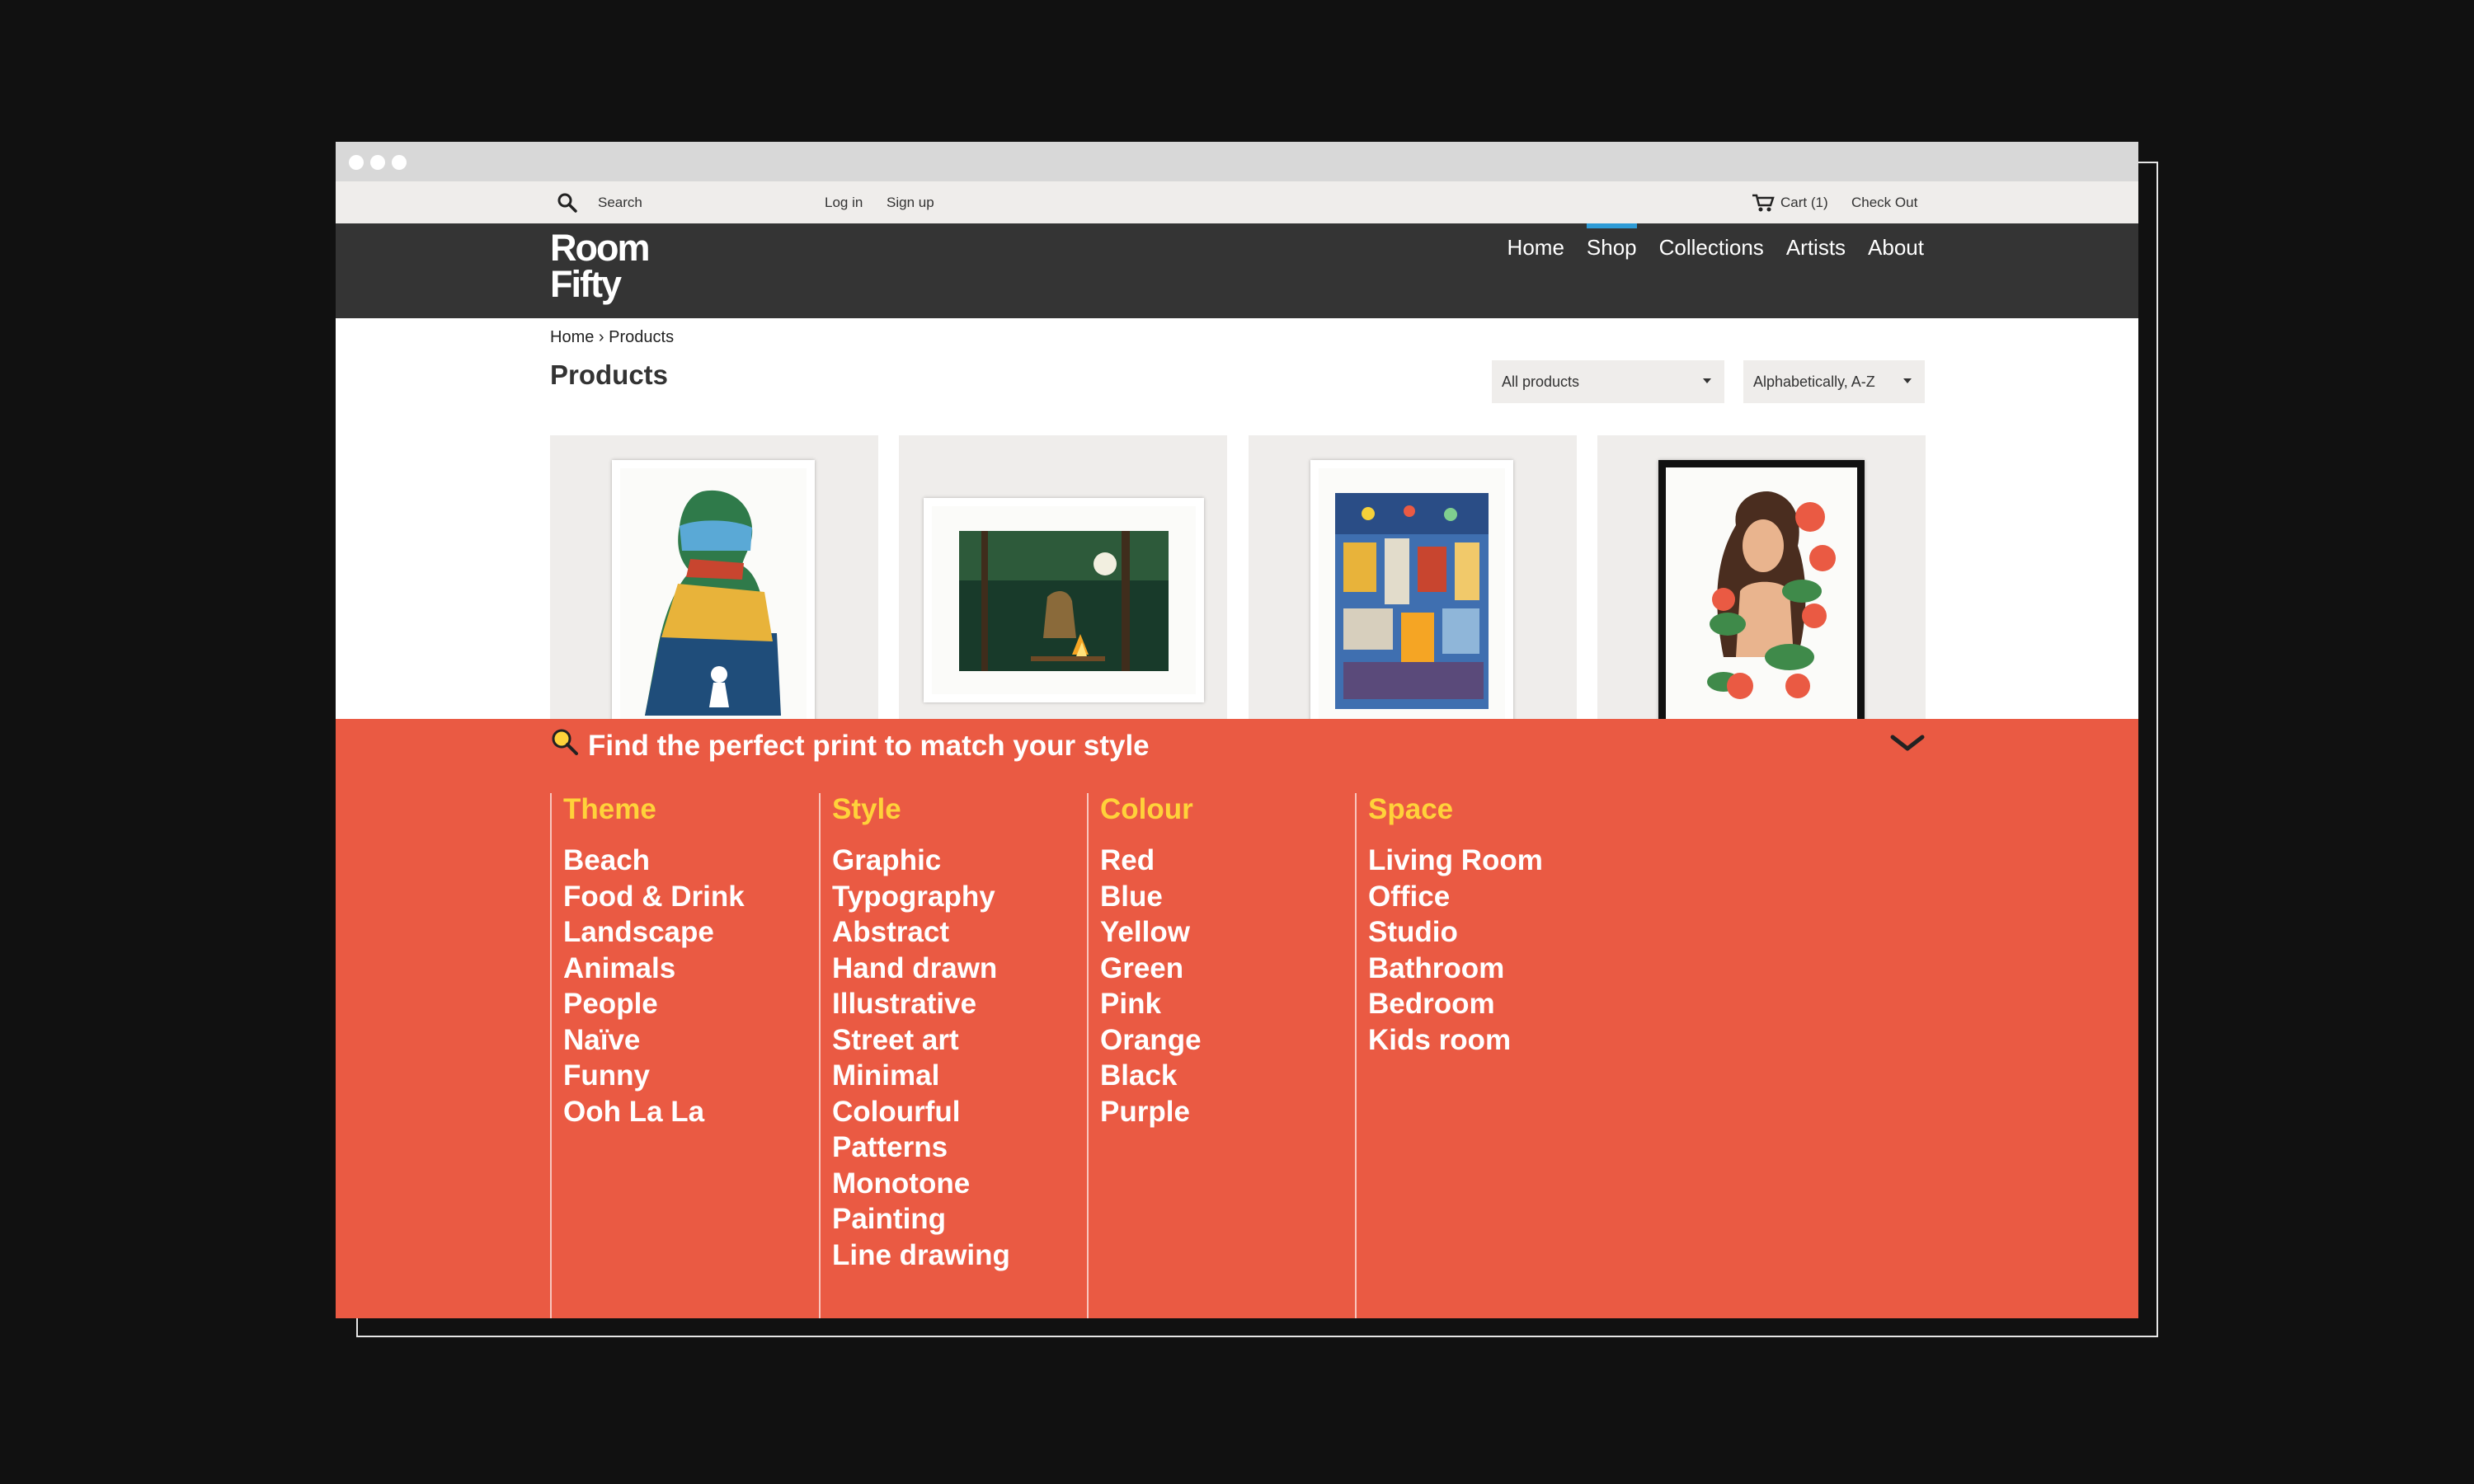  What do you see at coordinates (921, 1040) in the screenshot?
I see `filter-link: Street art` at bounding box center [921, 1040].